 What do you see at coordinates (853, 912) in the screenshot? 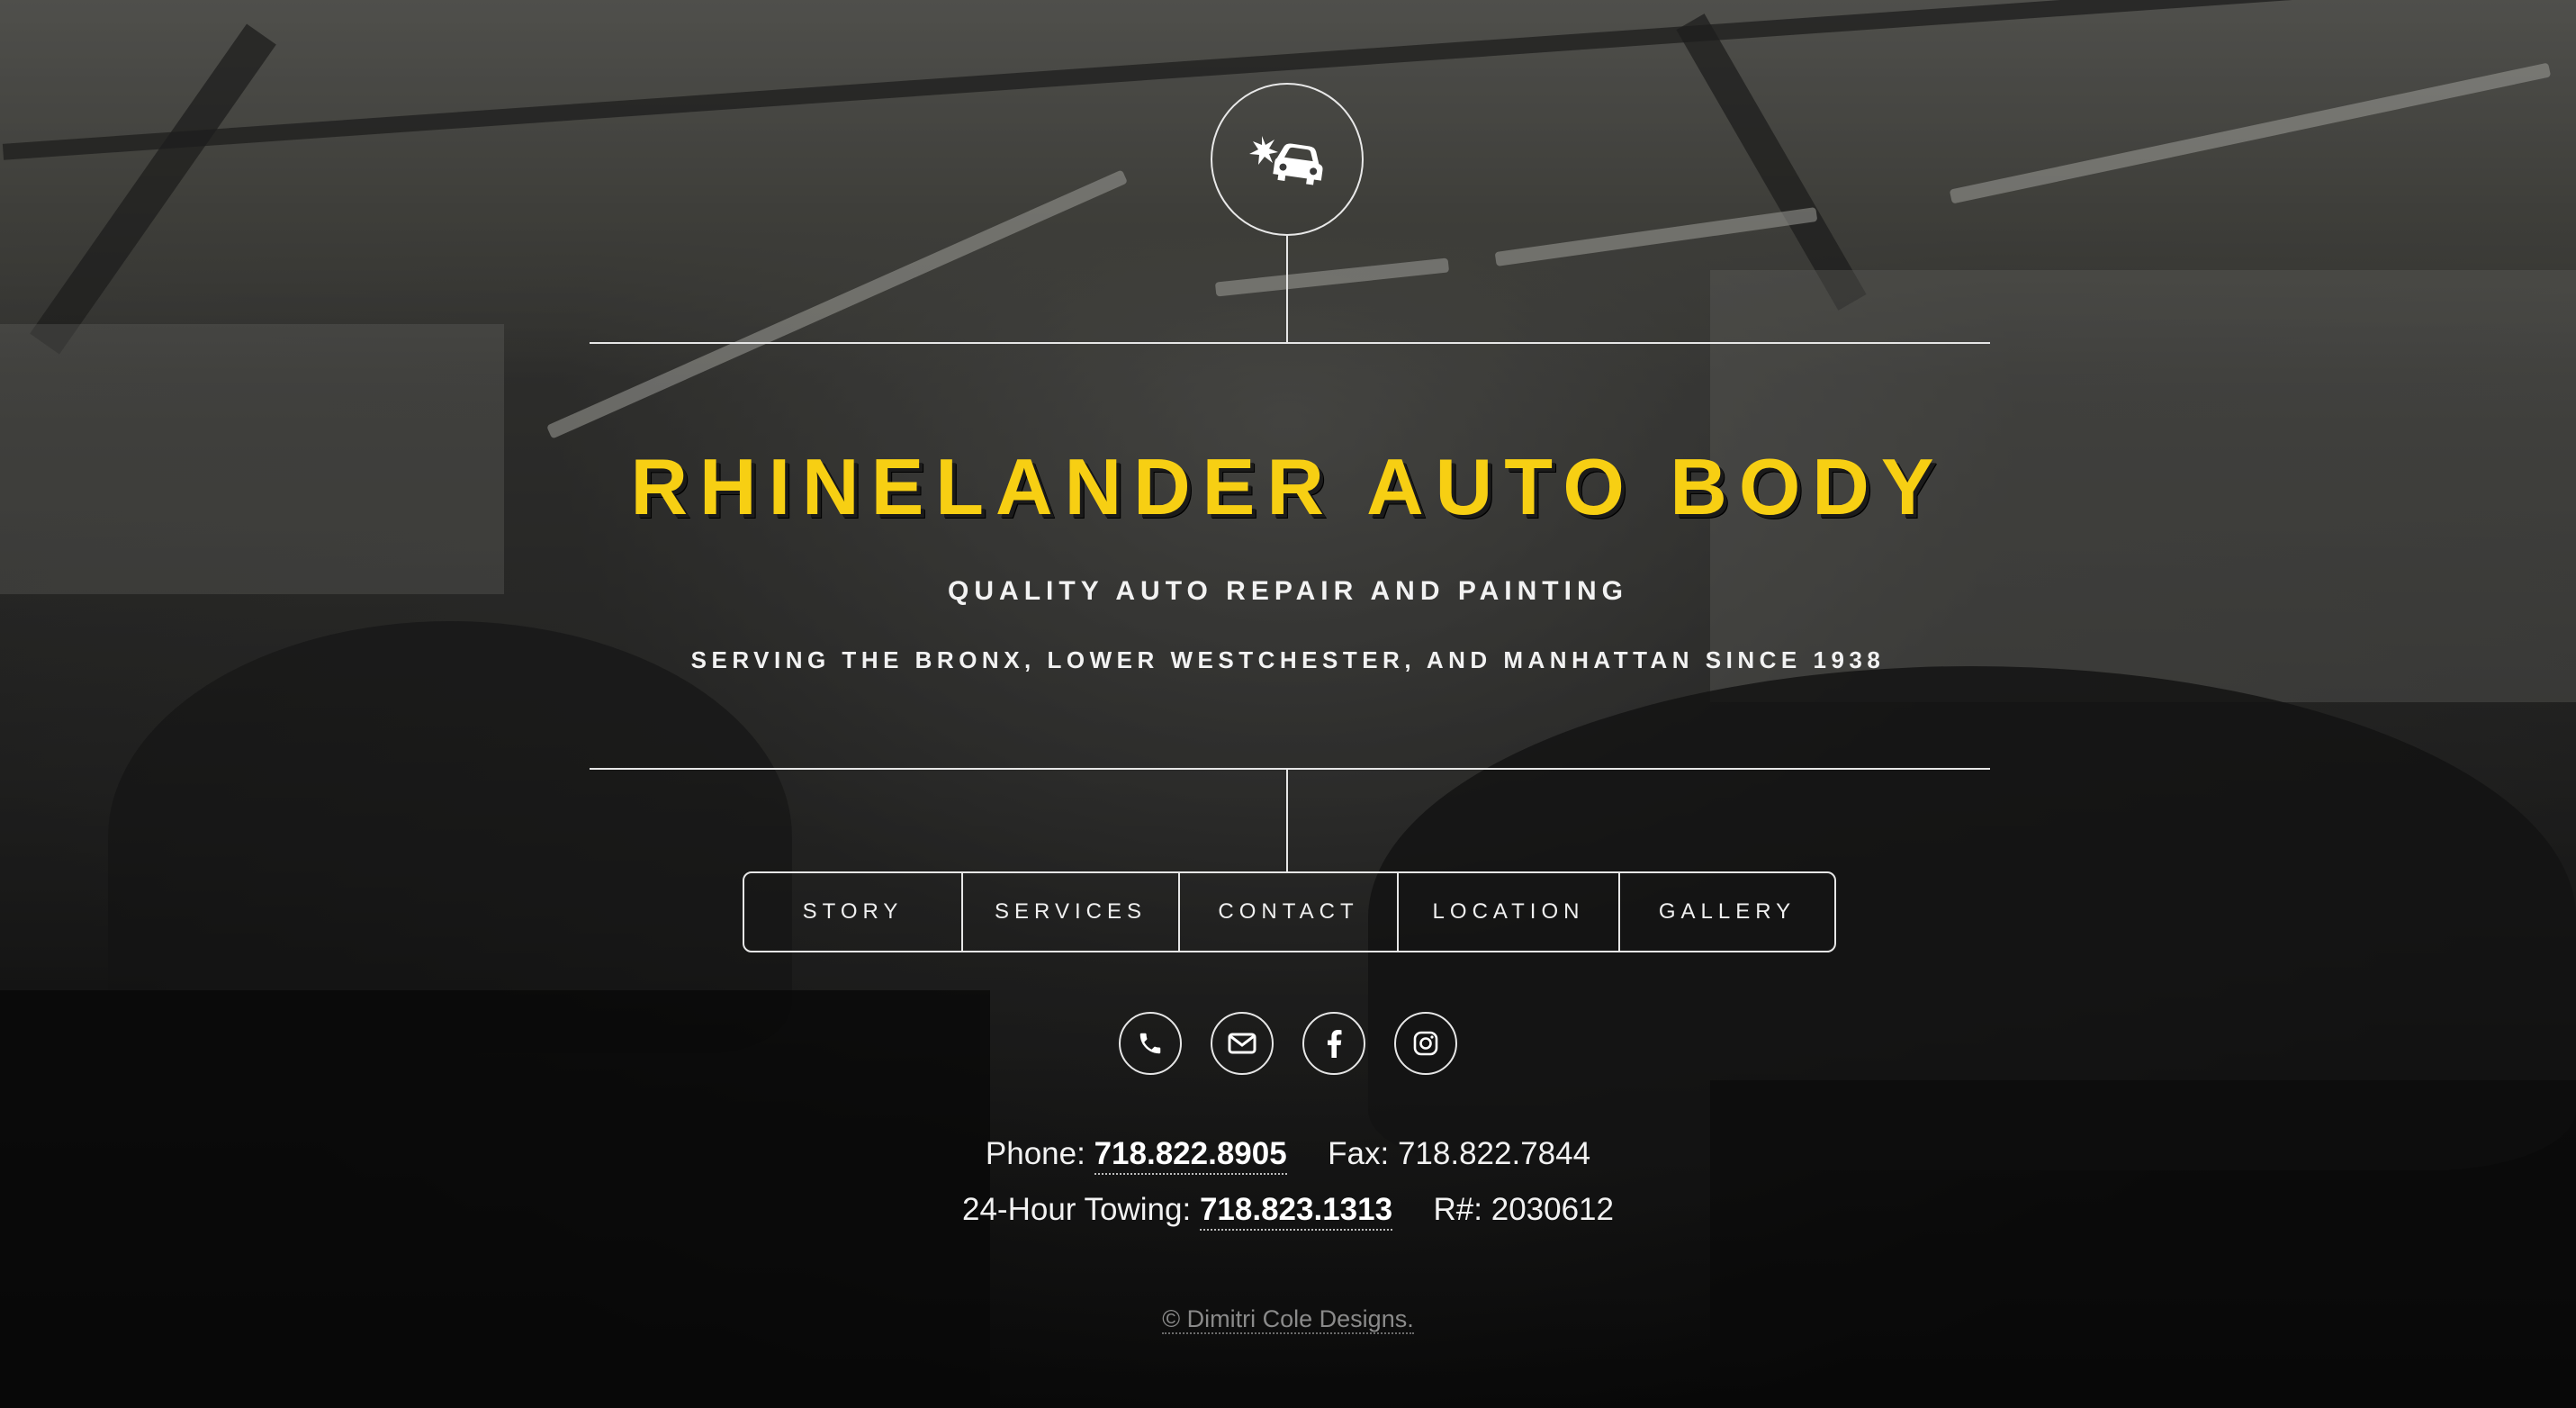
I see `nav-story: STORY` at bounding box center [853, 912].